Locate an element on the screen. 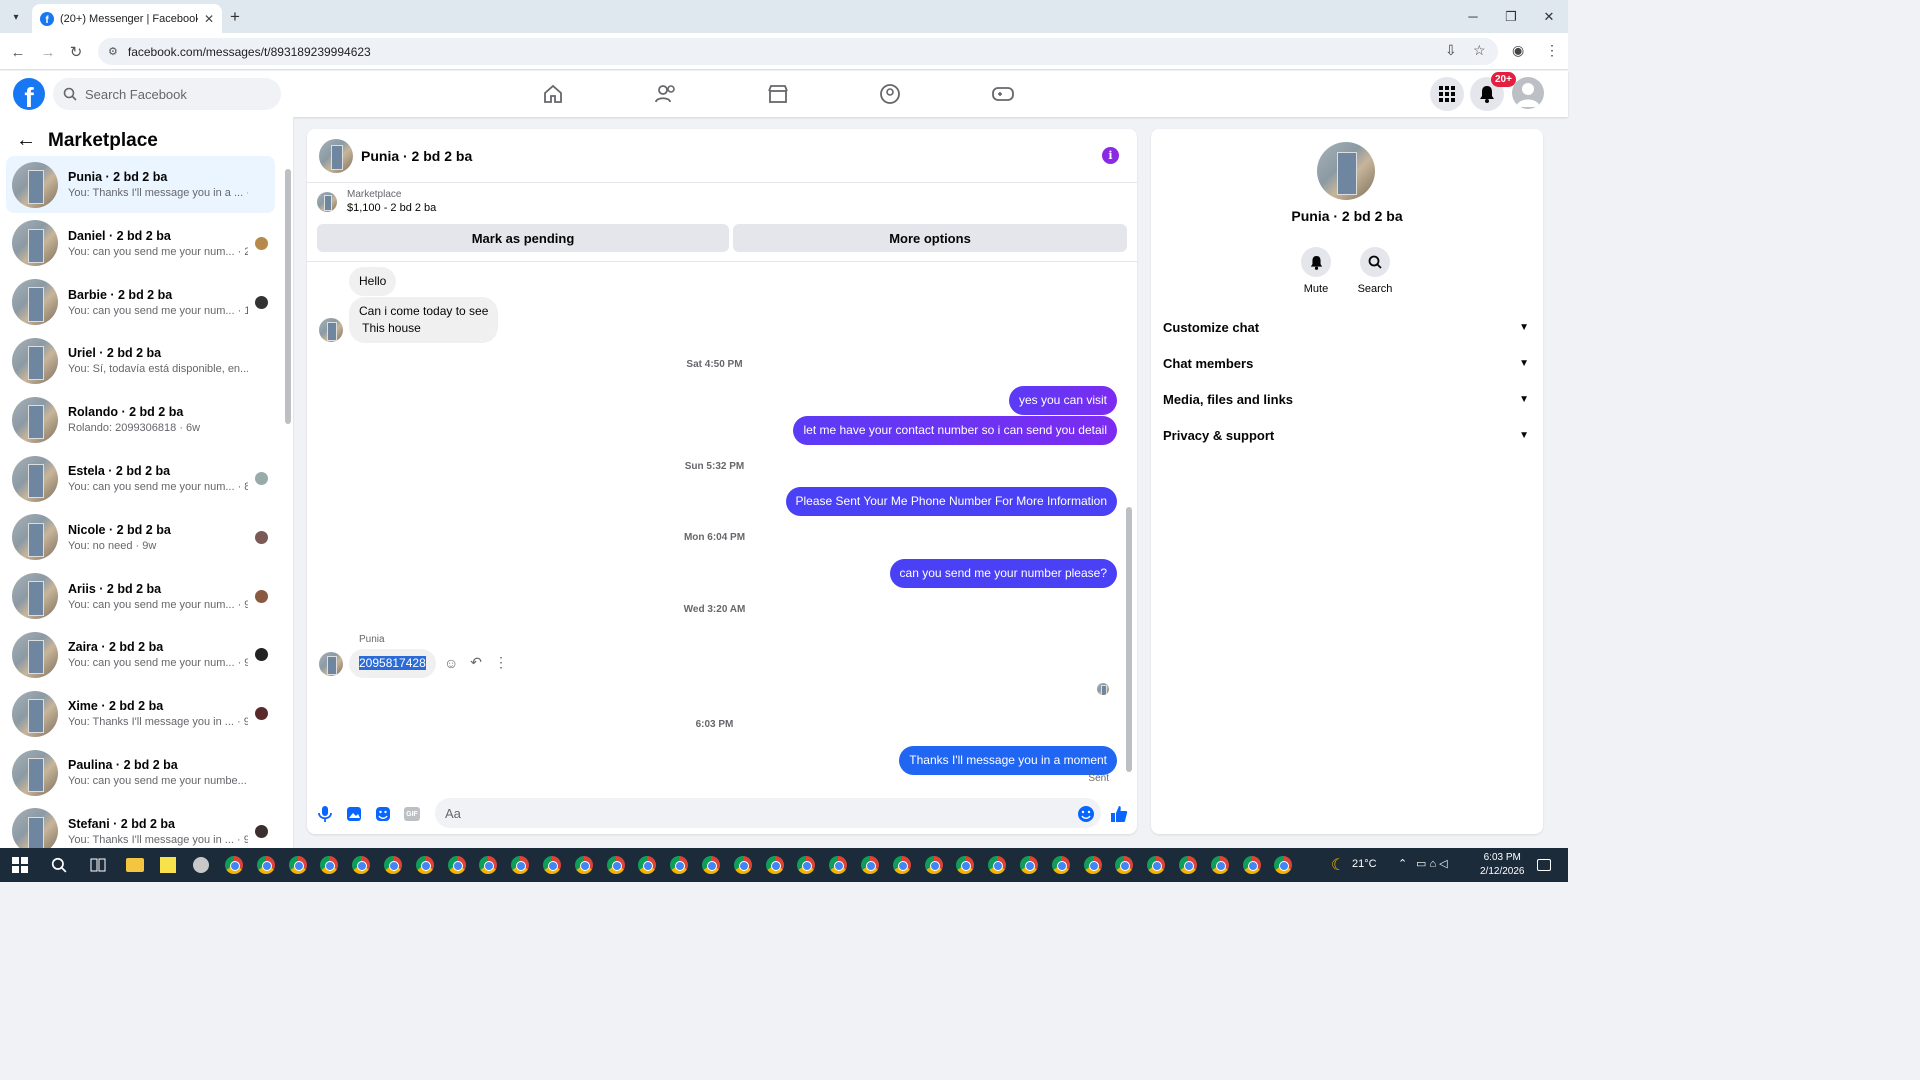 The width and height of the screenshot is (1920, 1080). task-view-icon is located at coordinates (98, 865).